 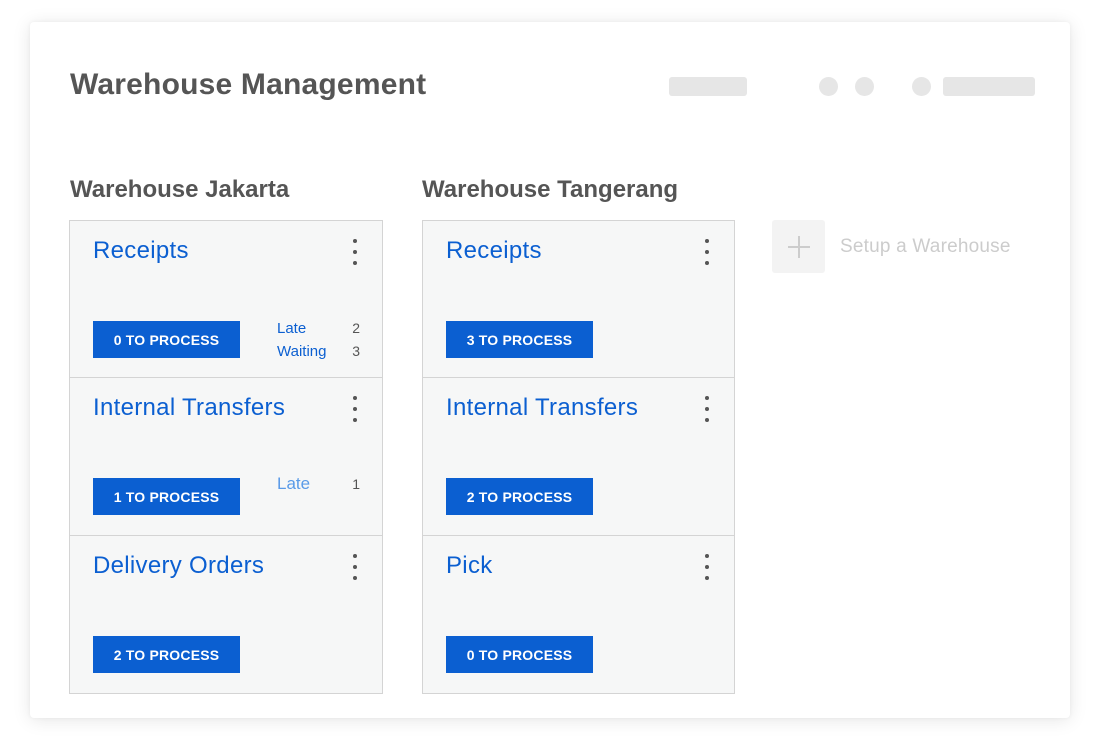 What do you see at coordinates (708, 86) in the screenshot?
I see `header-placeholder-menu` at bounding box center [708, 86].